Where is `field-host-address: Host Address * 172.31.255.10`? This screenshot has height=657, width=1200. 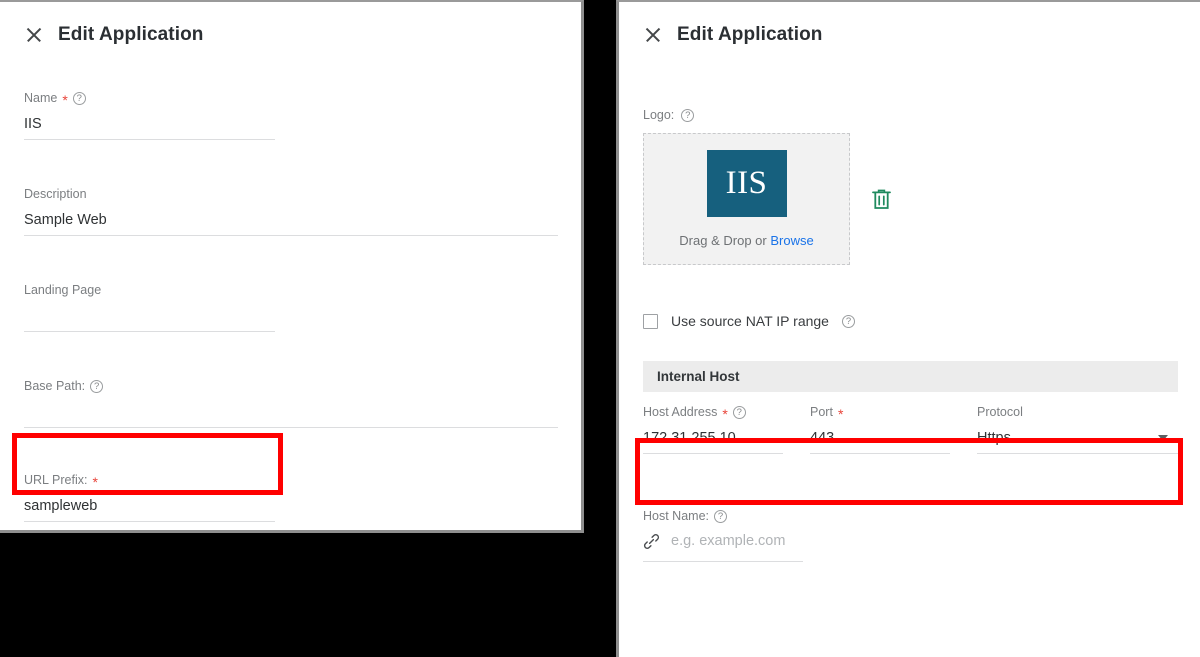
field-host-address: Host Address * 172.31.255.10 is located at coordinates (726, 429).